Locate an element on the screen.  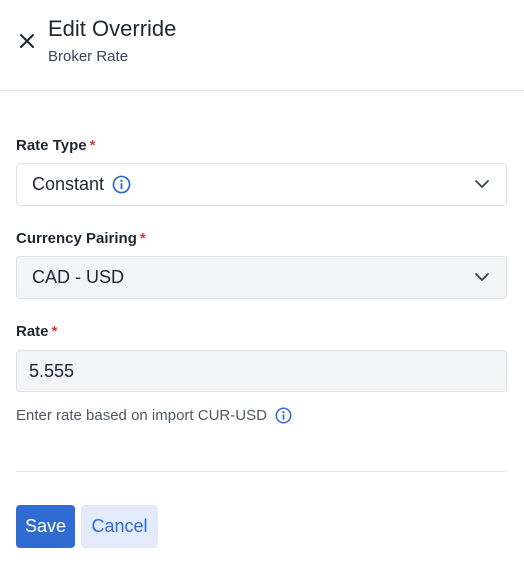
close-button is located at coordinates (27, 41).